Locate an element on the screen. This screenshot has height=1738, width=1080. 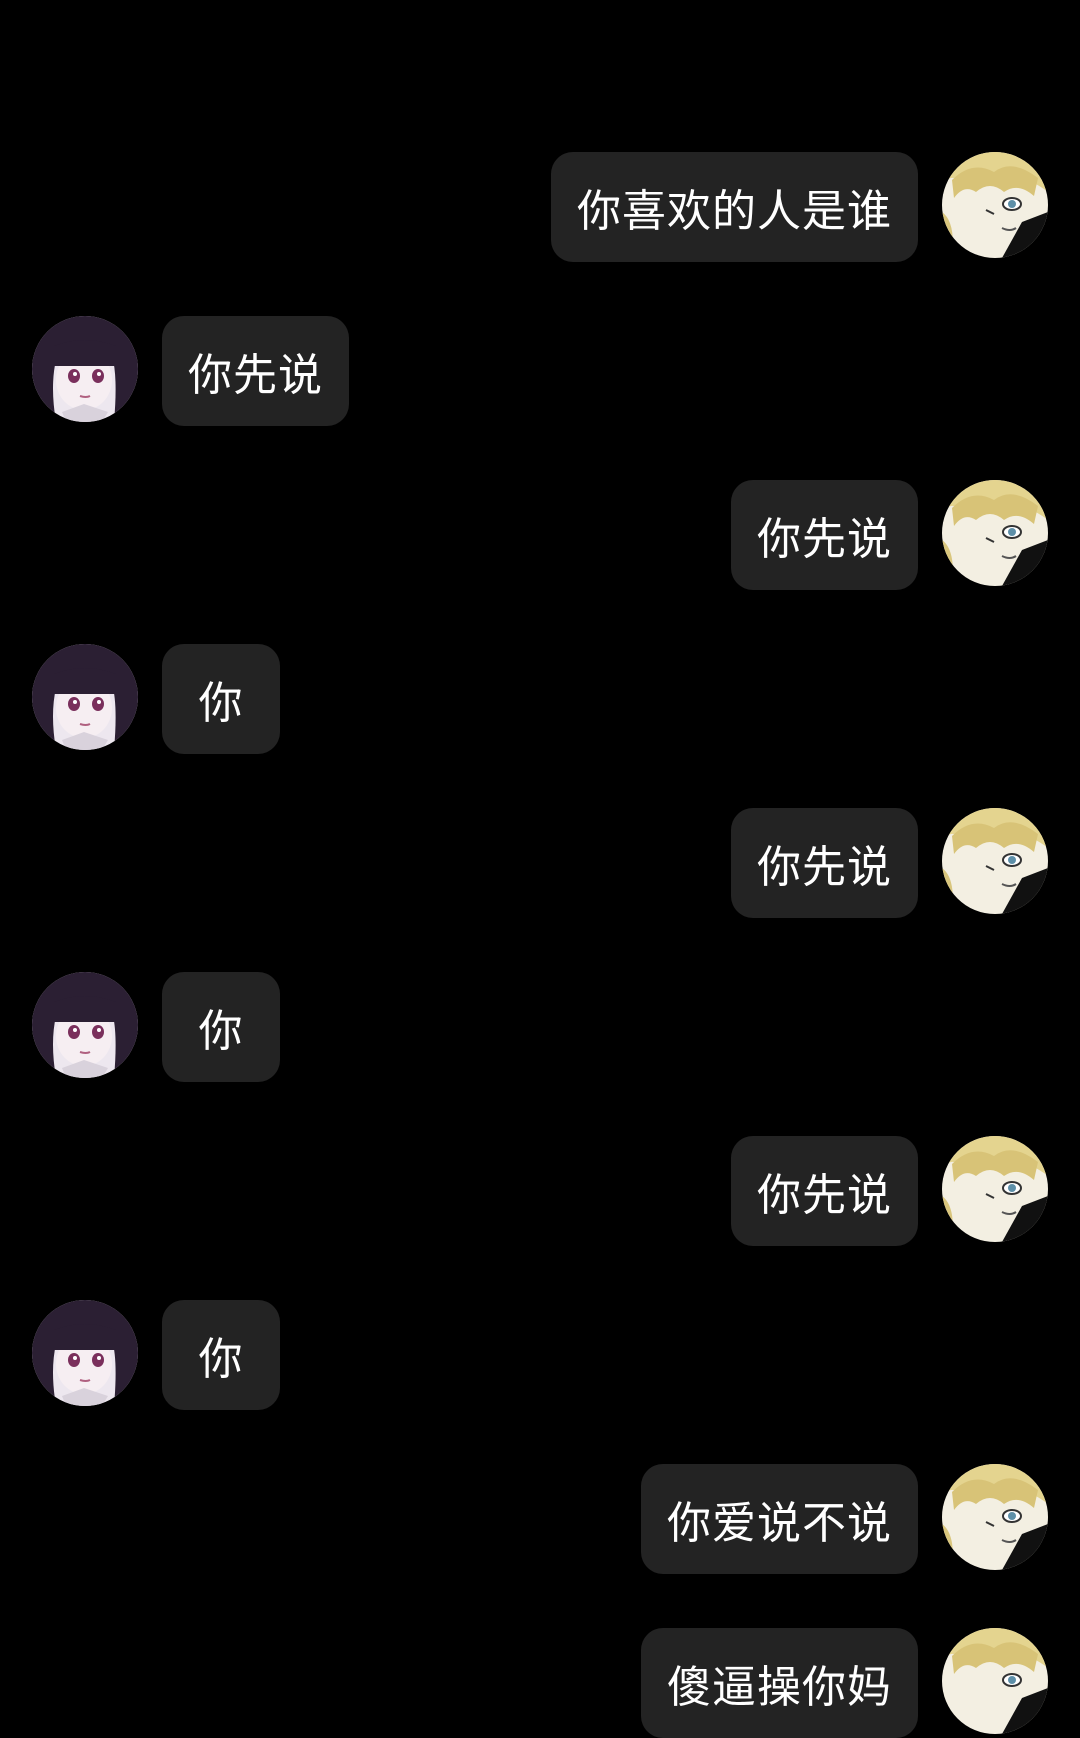
message-bubble: 你爱说不说 is located at coordinates (779, 1519).